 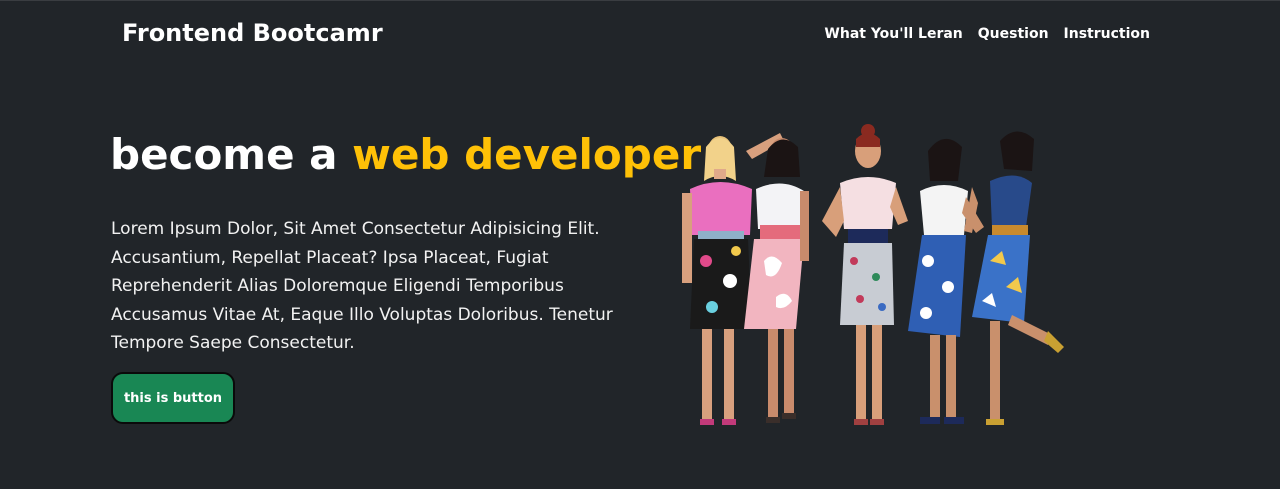 I want to click on hero-title: become a web developer, so click(x=405, y=155).